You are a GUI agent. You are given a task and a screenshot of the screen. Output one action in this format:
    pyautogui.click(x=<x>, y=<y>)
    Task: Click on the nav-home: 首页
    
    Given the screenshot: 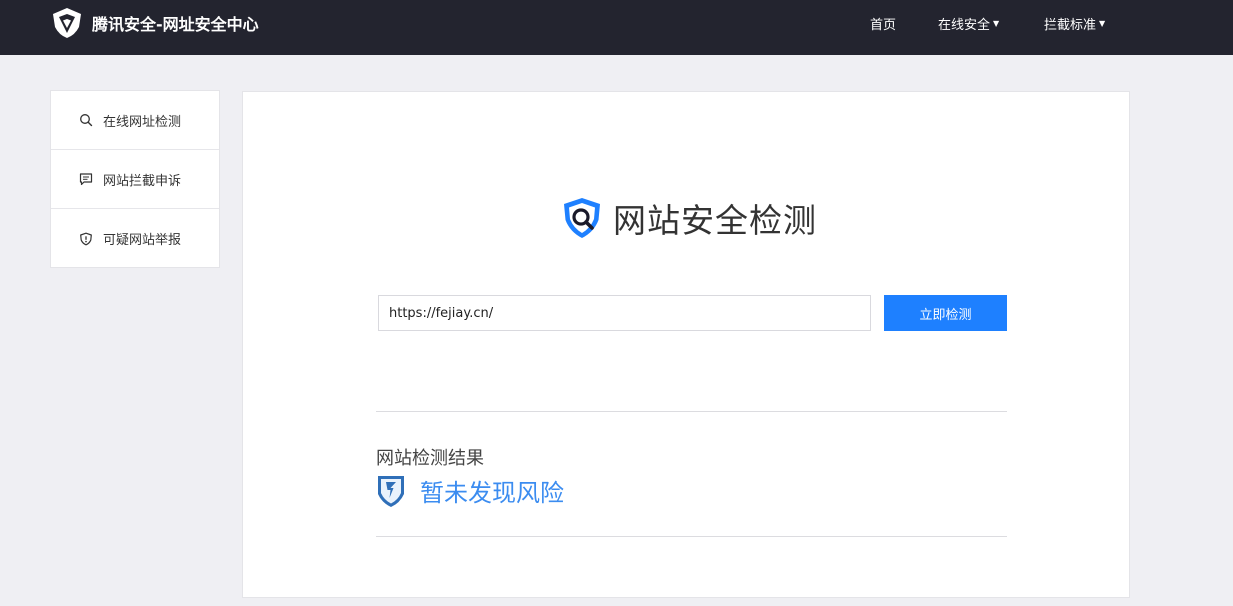 What is the action you would take?
    pyautogui.click(x=883, y=23)
    